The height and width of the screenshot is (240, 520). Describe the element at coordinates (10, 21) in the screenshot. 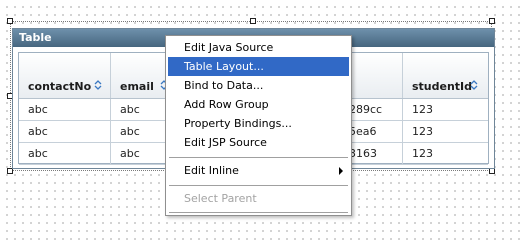

I see `resize-handle-top-left` at that location.